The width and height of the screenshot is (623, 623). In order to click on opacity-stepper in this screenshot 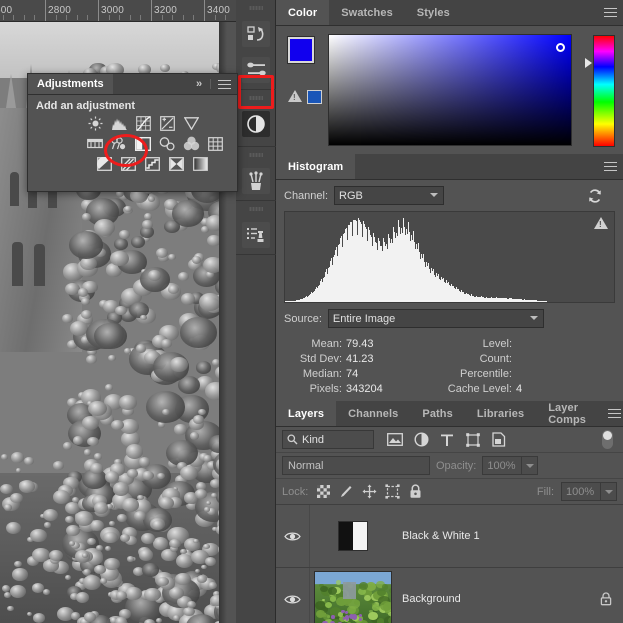, I will do `click(530, 465)`.